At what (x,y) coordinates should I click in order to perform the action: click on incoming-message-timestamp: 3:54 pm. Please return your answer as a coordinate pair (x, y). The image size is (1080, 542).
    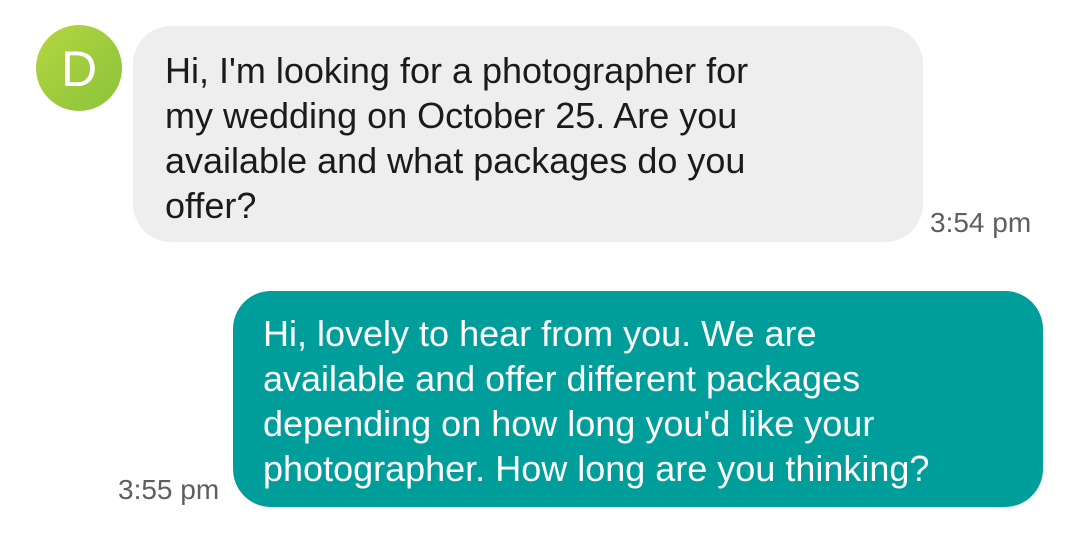
    Looking at the image, I should click on (981, 222).